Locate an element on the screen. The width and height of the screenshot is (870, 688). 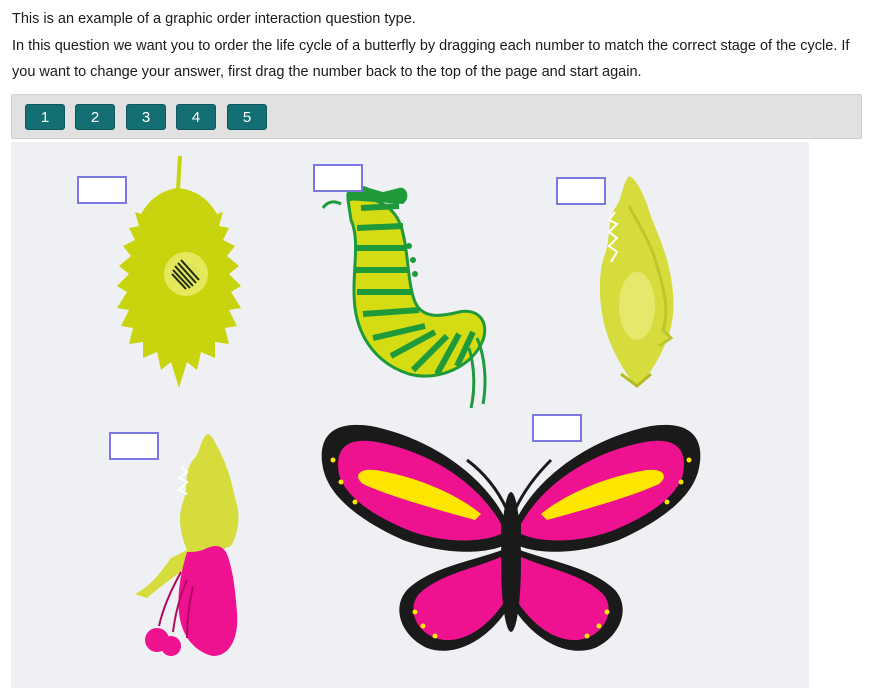
egg-on-leaf-image is located at coordinates (179, 271).